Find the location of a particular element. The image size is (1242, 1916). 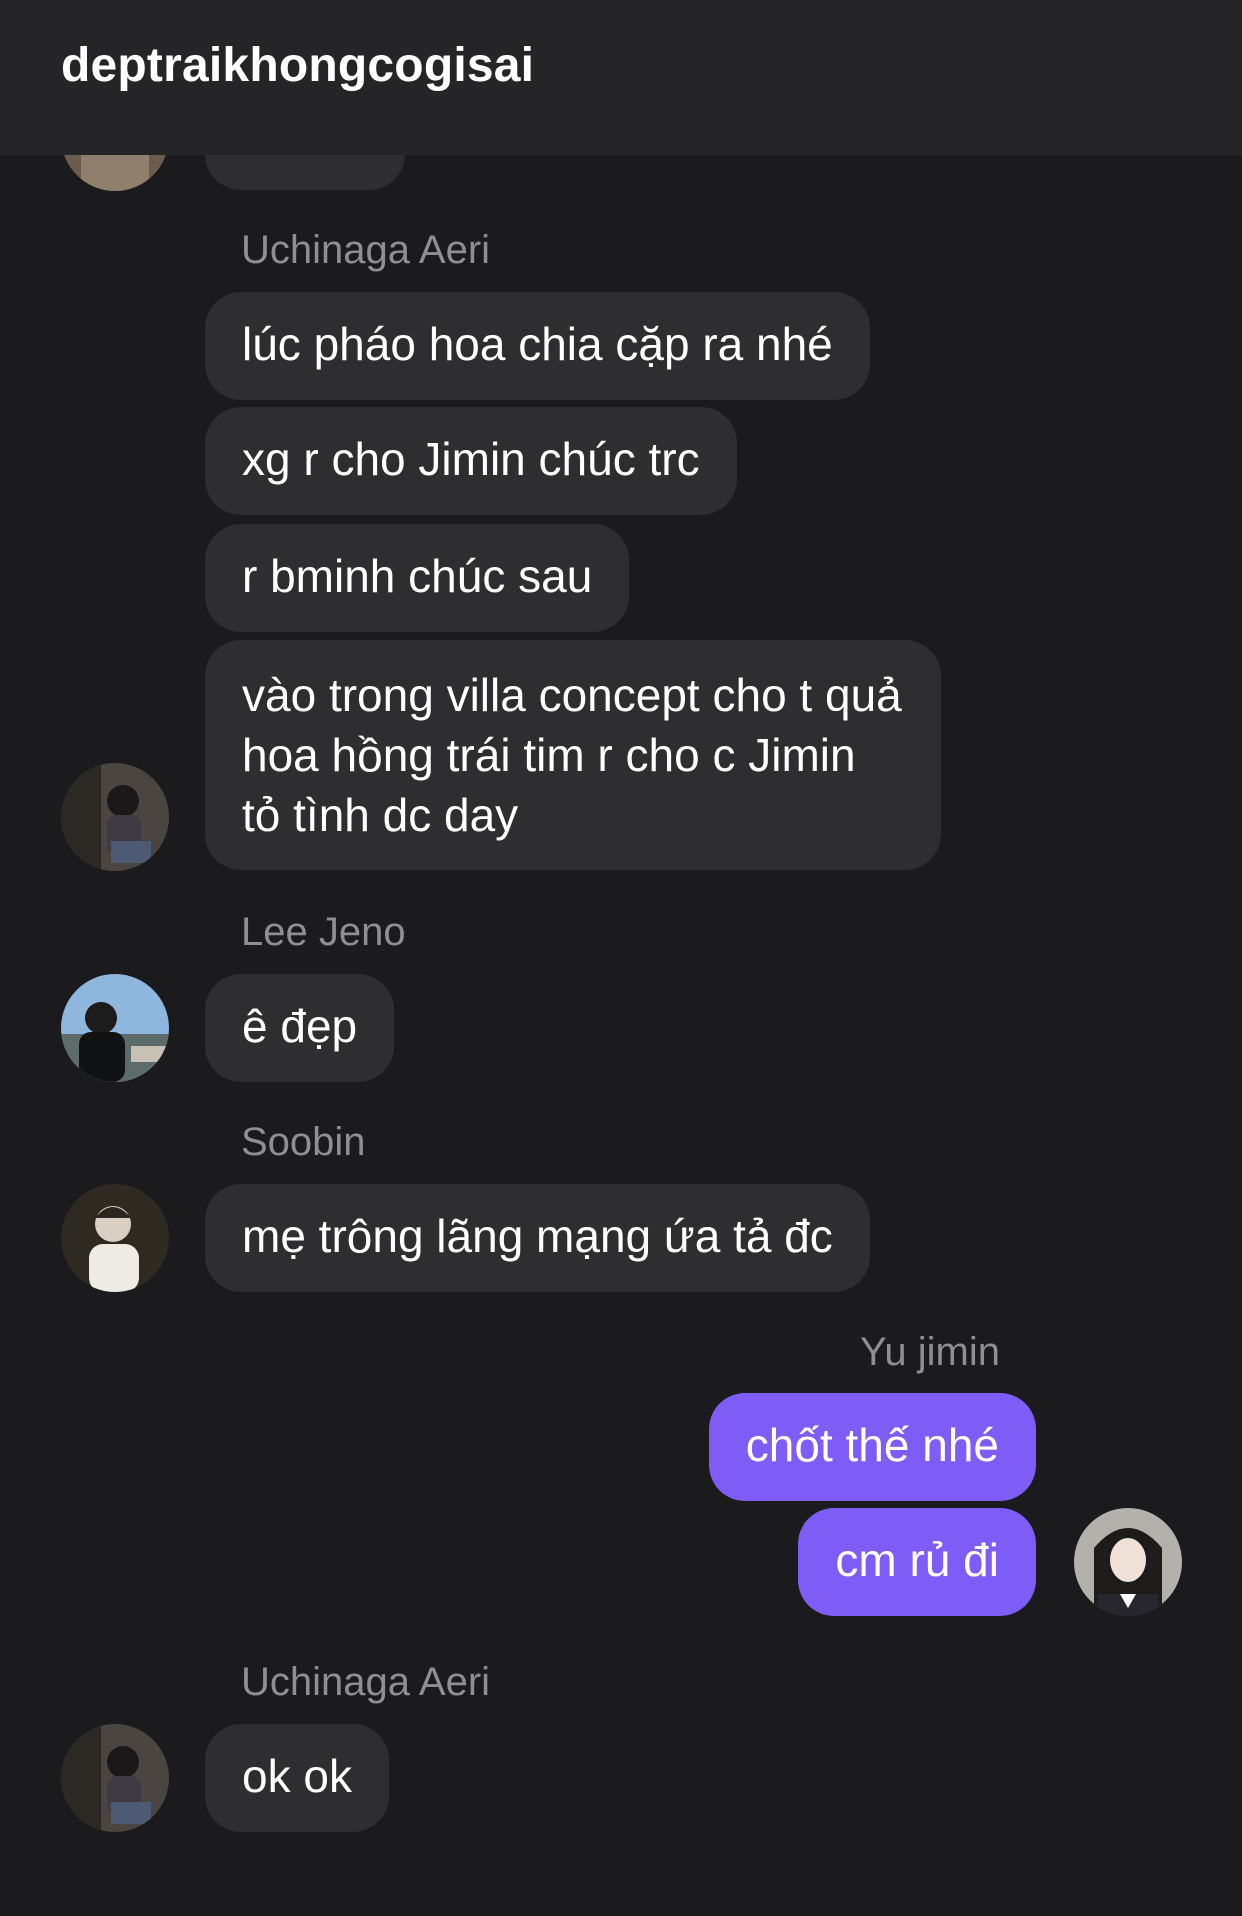

chat-title: deptraikhongcogisai is located at coordinates (297, 65).